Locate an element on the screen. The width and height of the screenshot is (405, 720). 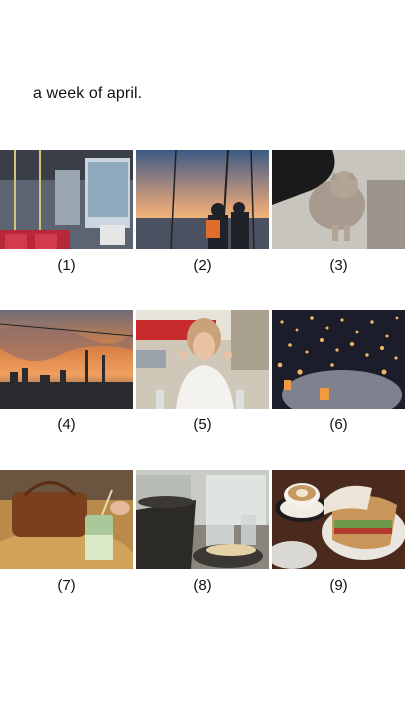
cat-photo is located at coordinates (338, 199).